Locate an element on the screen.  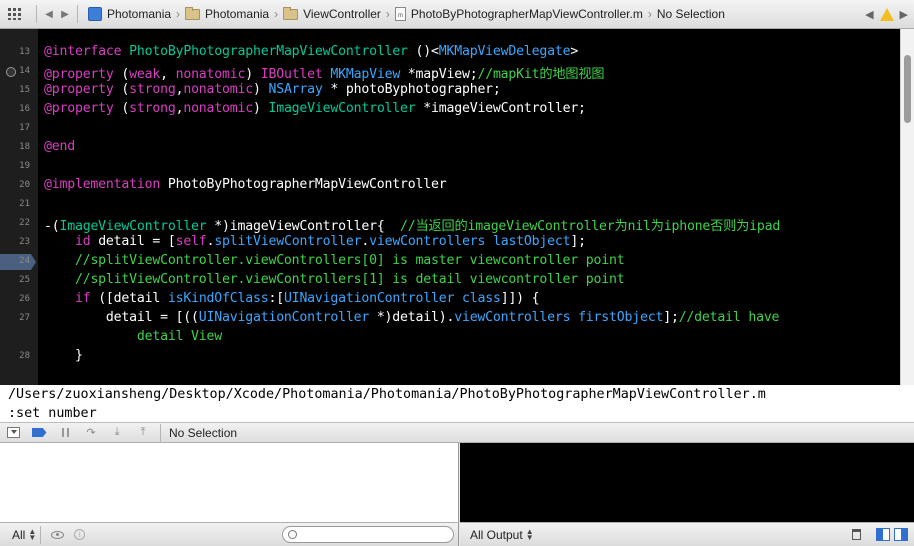
output-popup-label: All Output is located at coordinates (496, 534).